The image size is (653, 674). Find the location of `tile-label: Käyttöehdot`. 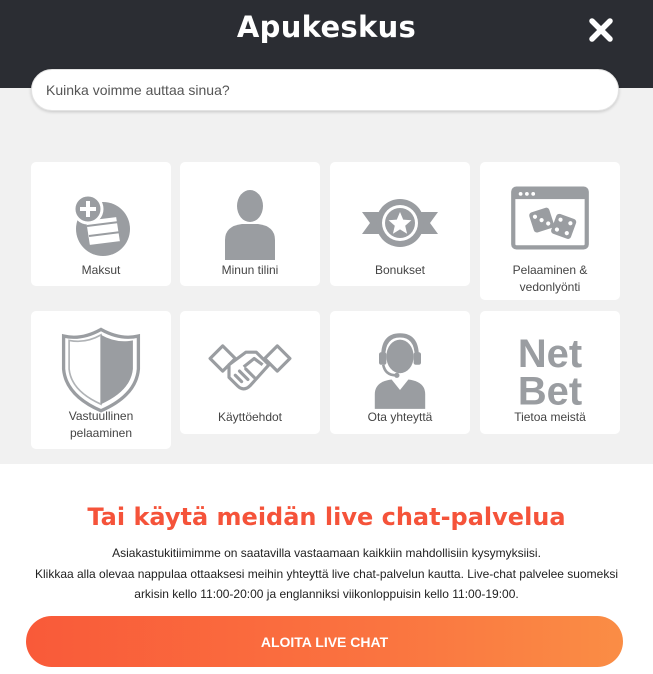

tile-label: Käyttöehdot is located at coordinates (250, 417).